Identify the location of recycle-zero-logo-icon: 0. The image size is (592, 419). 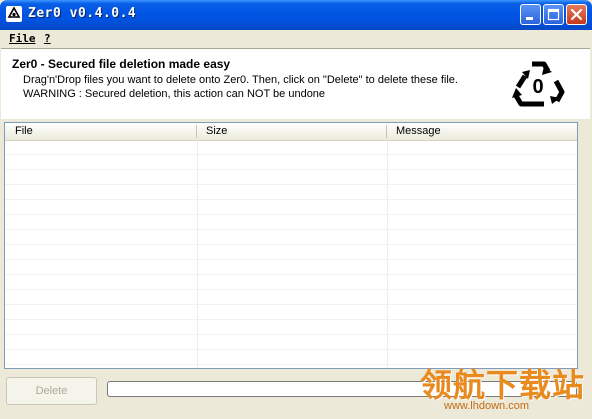
(538, 84).